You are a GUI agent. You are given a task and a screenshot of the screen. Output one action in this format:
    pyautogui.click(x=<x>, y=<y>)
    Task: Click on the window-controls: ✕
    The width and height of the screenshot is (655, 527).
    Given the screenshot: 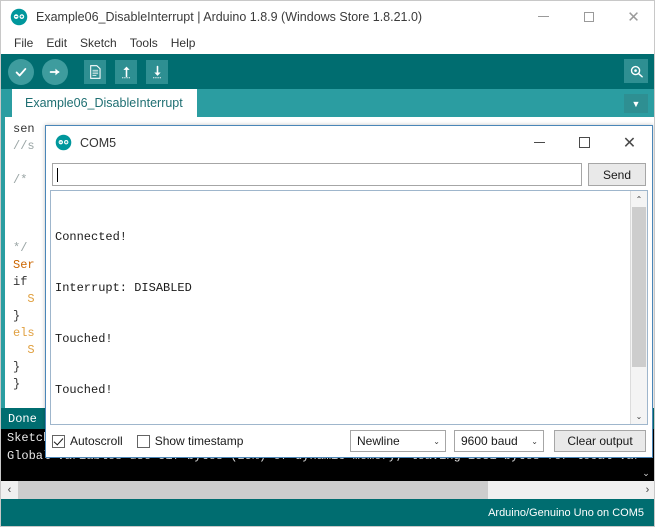 What is the action you would take?
    pyautogui.click(x=587, y=16)
    